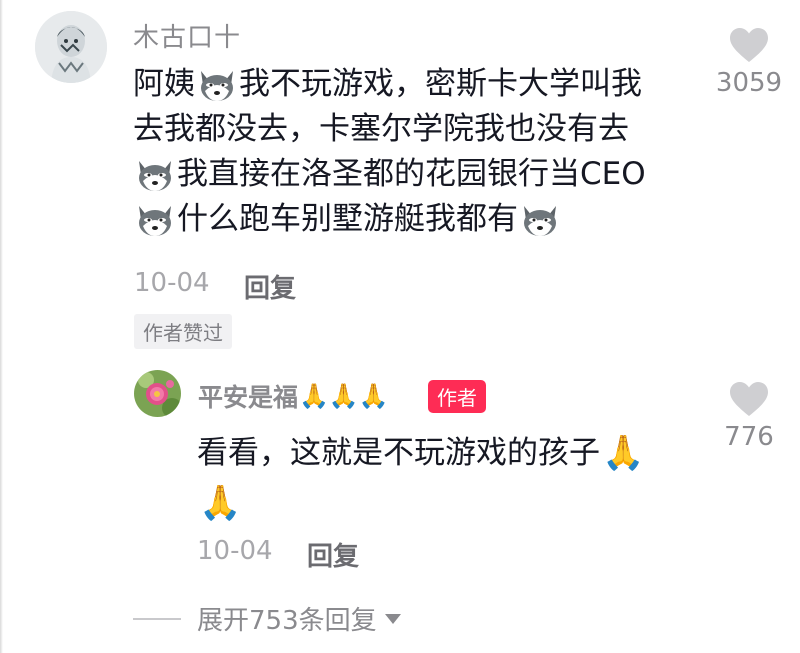 Image resolution: width=800 pixels, height=653 pixels. I want to click on reply-username-row: 平安是福 🙏🙏🙏, so click(293, 396).